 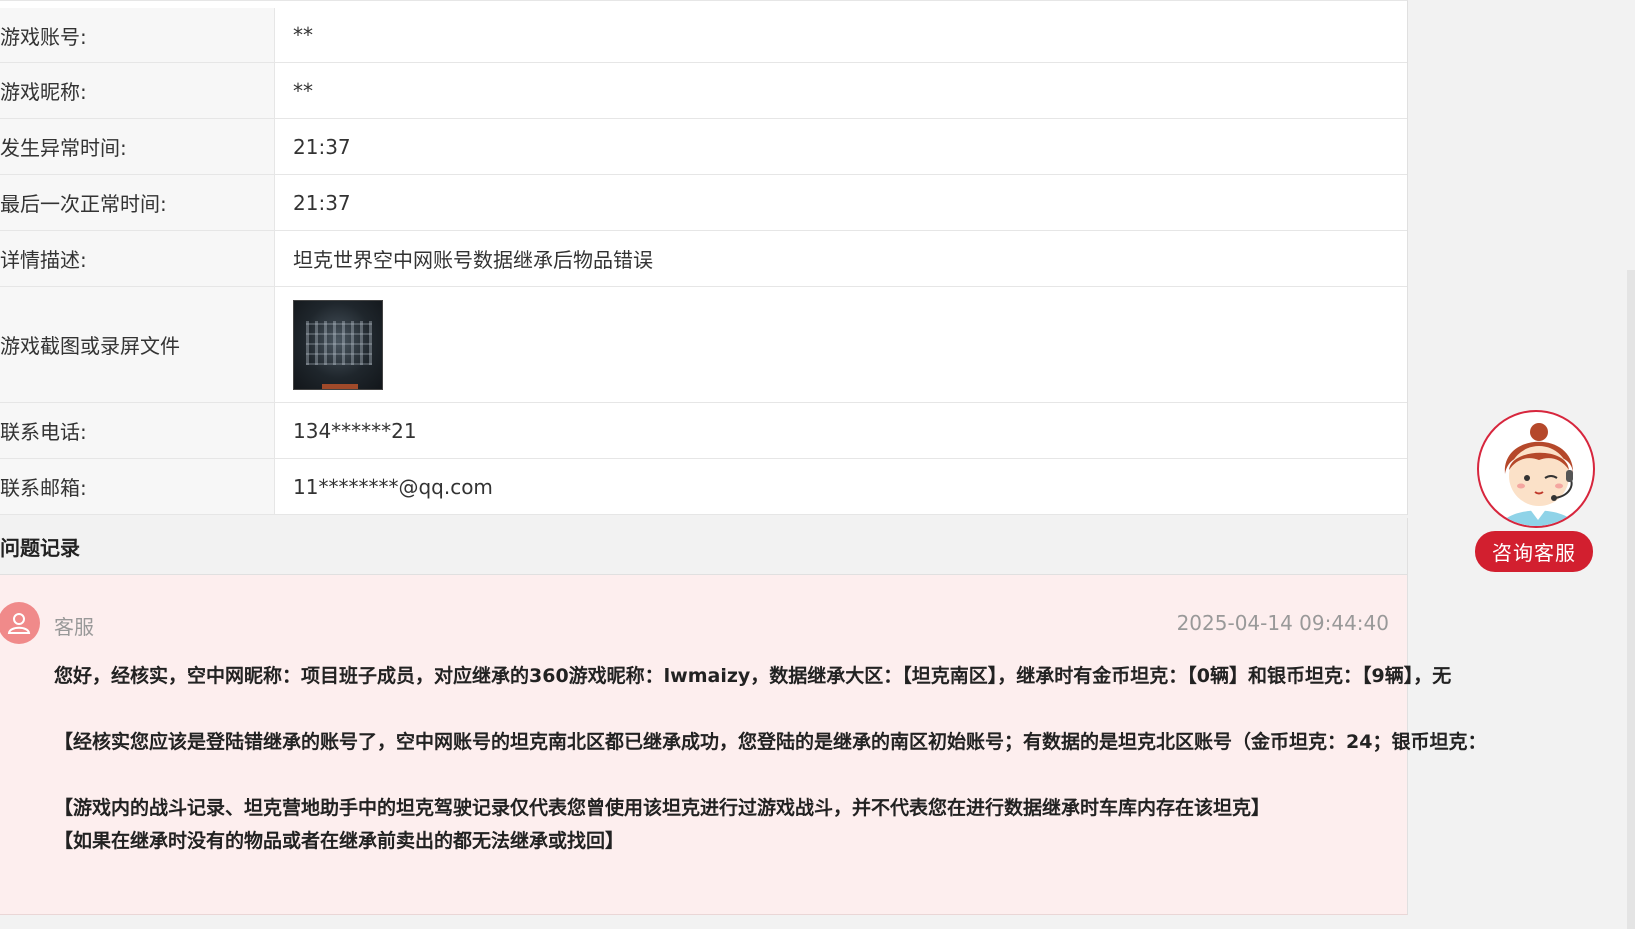 I want to click on scrollbar, so click(x=1631, y=599).